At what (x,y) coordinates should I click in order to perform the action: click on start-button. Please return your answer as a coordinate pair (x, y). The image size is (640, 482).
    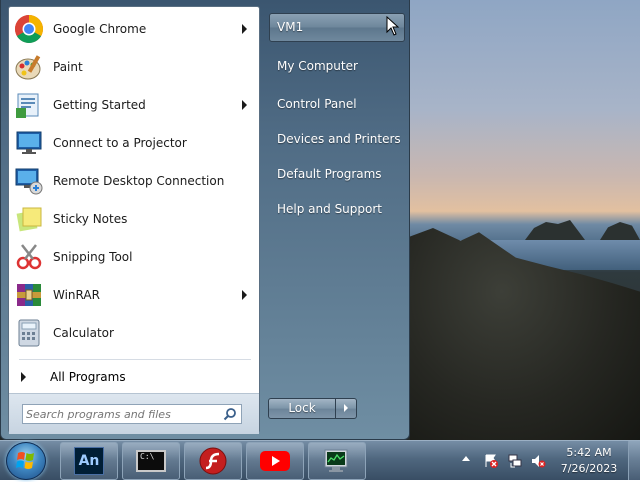
    Looking at the image, I should click on (26, 461).